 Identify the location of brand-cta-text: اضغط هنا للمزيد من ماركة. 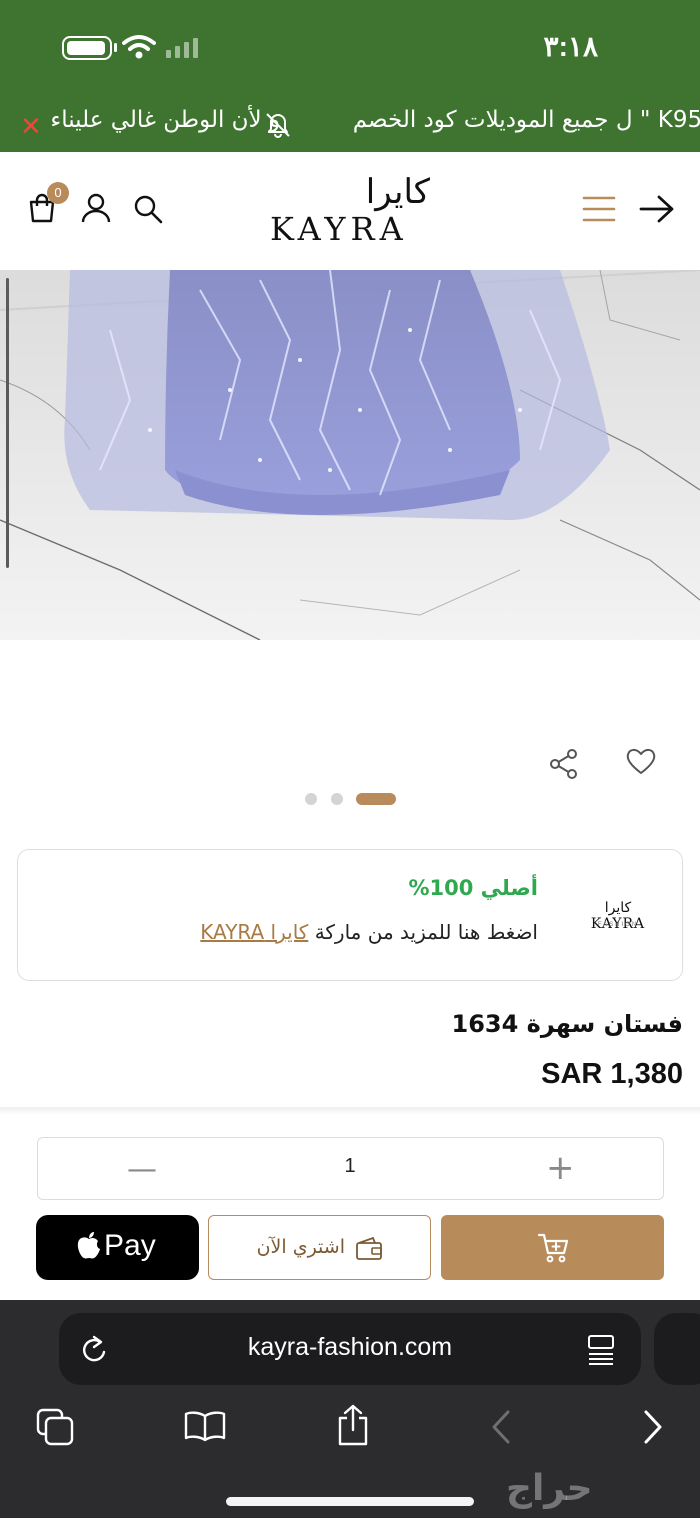
(426, 932).